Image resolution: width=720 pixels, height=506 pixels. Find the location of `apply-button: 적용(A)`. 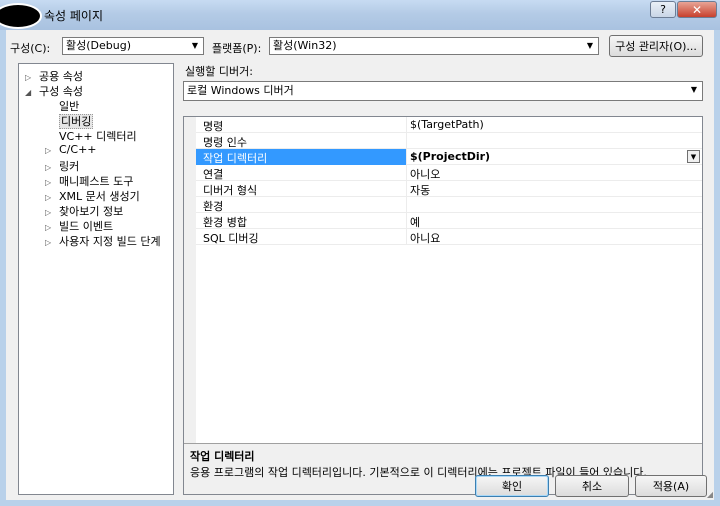

apply-button: 적용(A) is located at coordinates (671, 486).